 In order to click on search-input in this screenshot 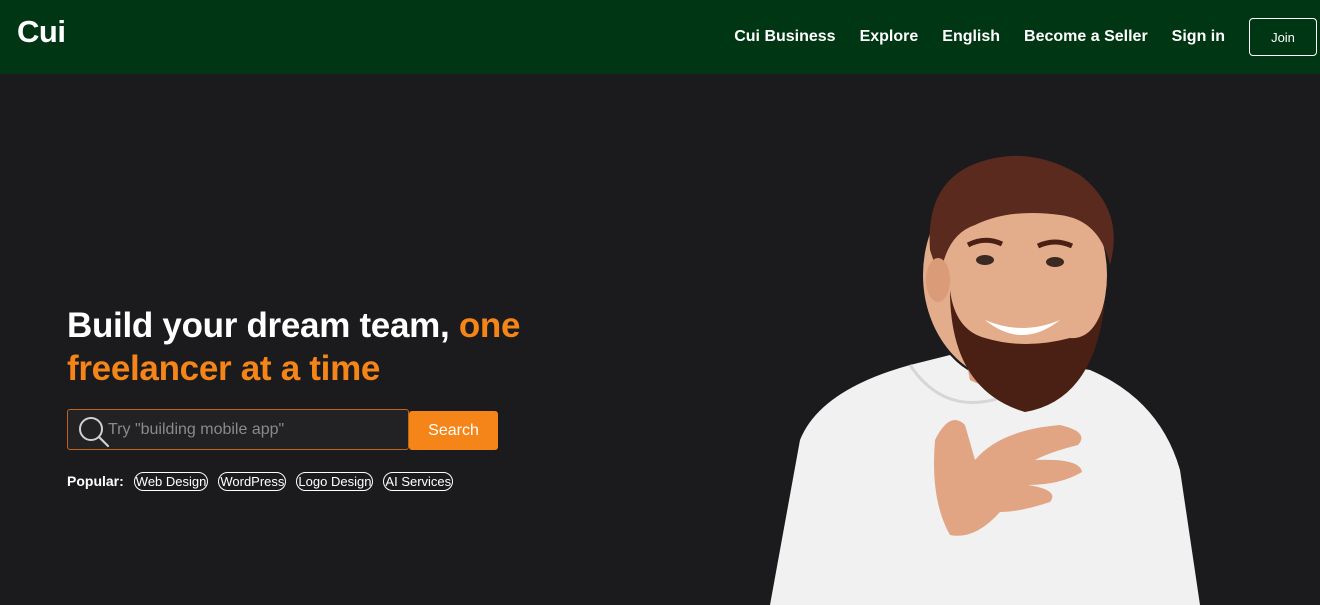, I will do `click(256, 429)`.